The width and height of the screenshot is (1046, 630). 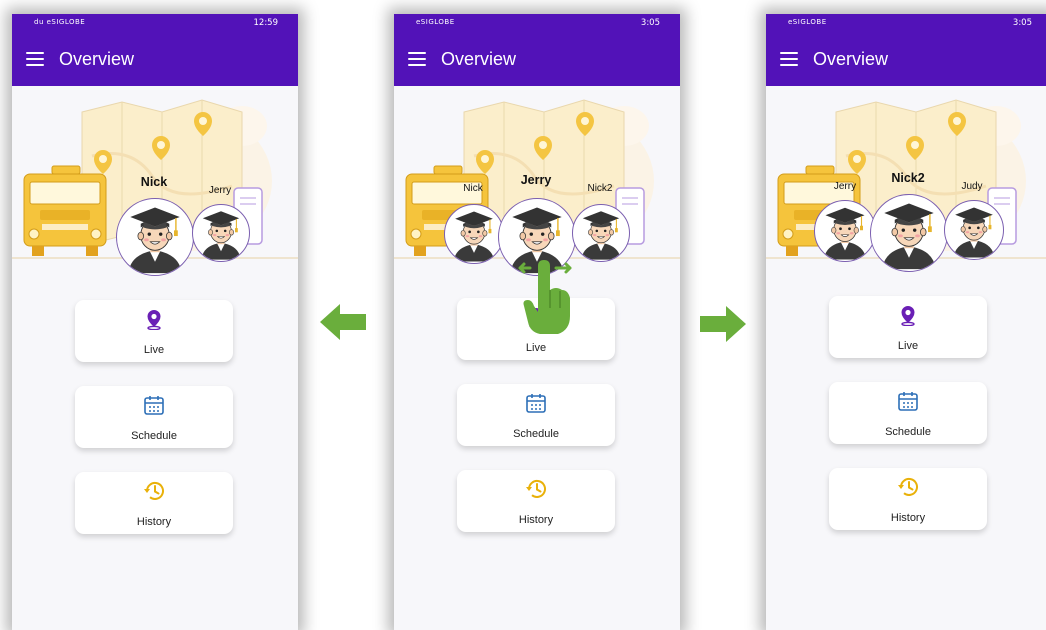 I want to click on student-name-center: Nick2, so click(x=908, y=178).